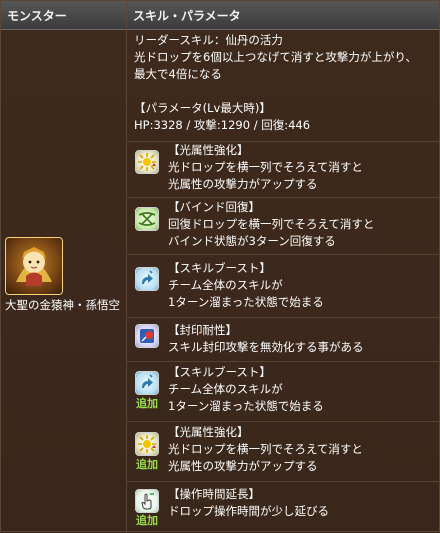 The image size is (440, 533). I want to click on parameter-title: 【パラメータ(Lv最大時)】, so click(202, 108).